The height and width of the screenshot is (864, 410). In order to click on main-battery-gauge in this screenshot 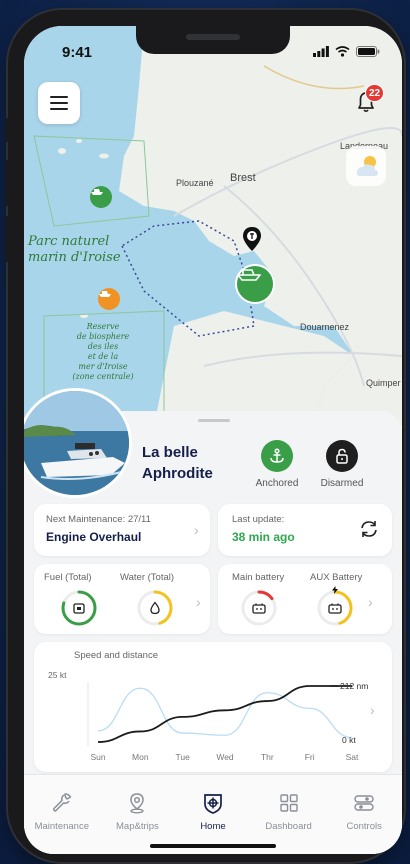, I will do `click(259, 608)`.